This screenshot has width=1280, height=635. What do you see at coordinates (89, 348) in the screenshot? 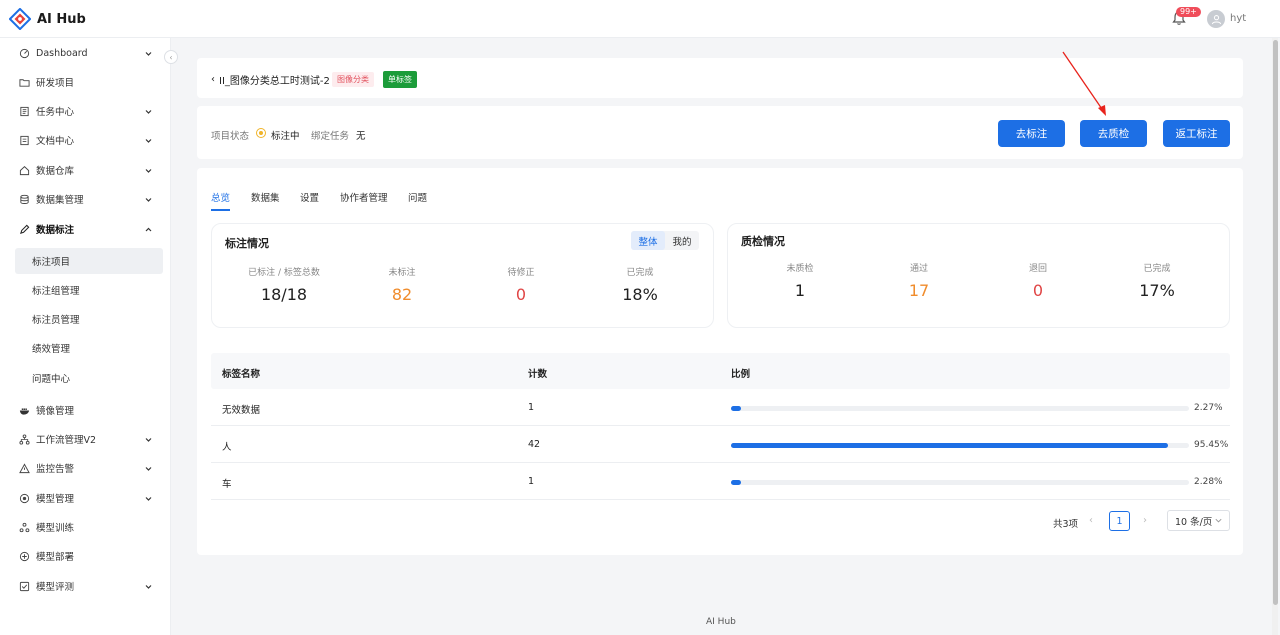
I see `sidebar-item-10: 绩效管理` at bounding box center [89, 348].